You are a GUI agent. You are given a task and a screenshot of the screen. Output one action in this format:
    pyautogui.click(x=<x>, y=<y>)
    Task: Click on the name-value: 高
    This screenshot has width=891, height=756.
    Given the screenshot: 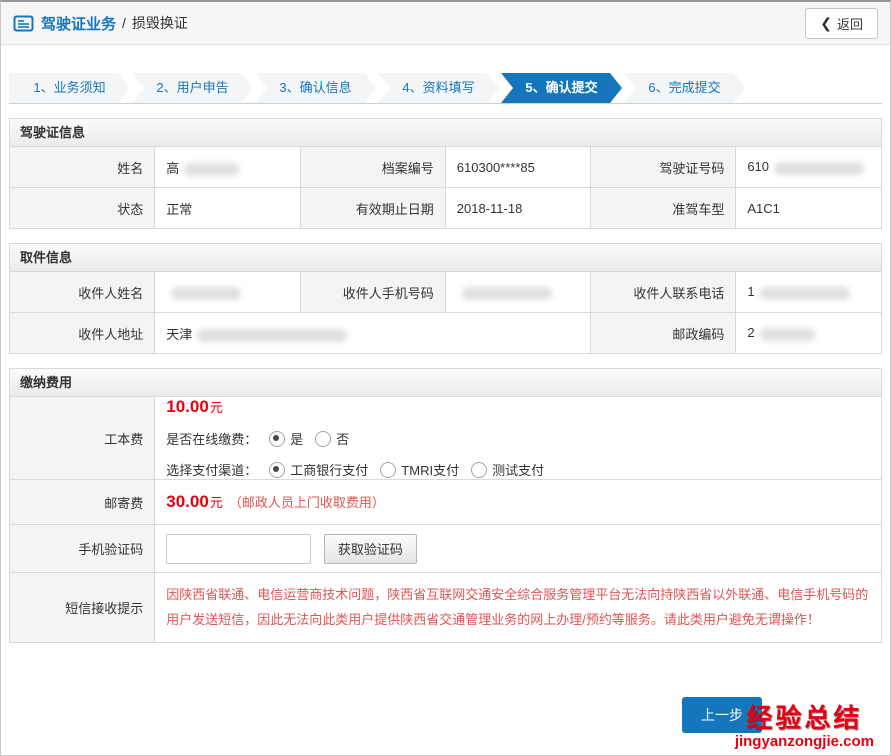 What is the action you would take?
    pyautogui.click(x=227, y=167)
    